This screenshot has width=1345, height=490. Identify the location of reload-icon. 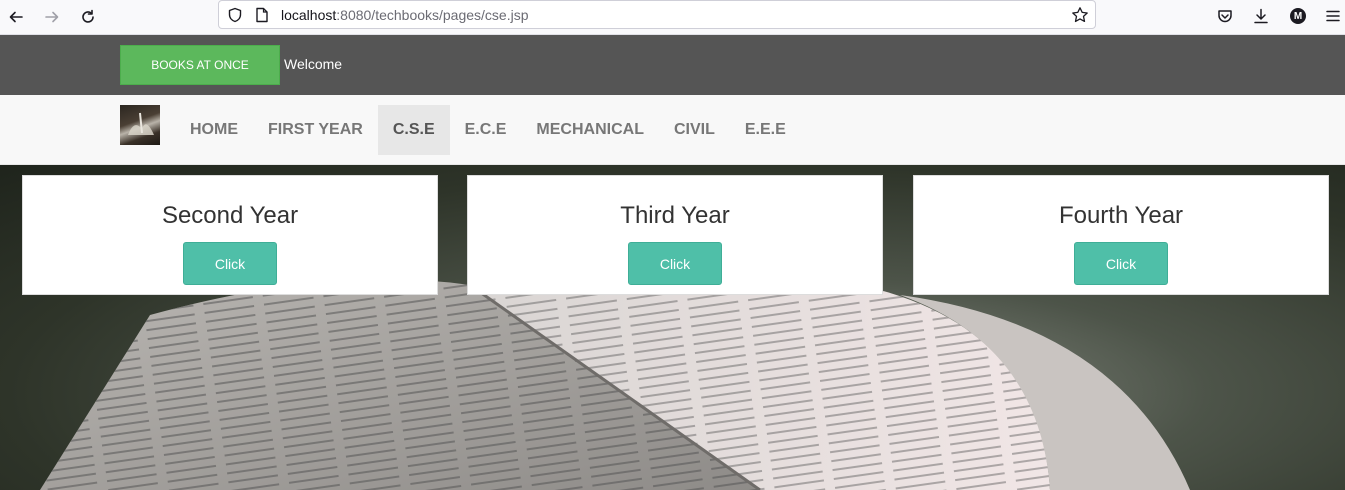
(88, 17).